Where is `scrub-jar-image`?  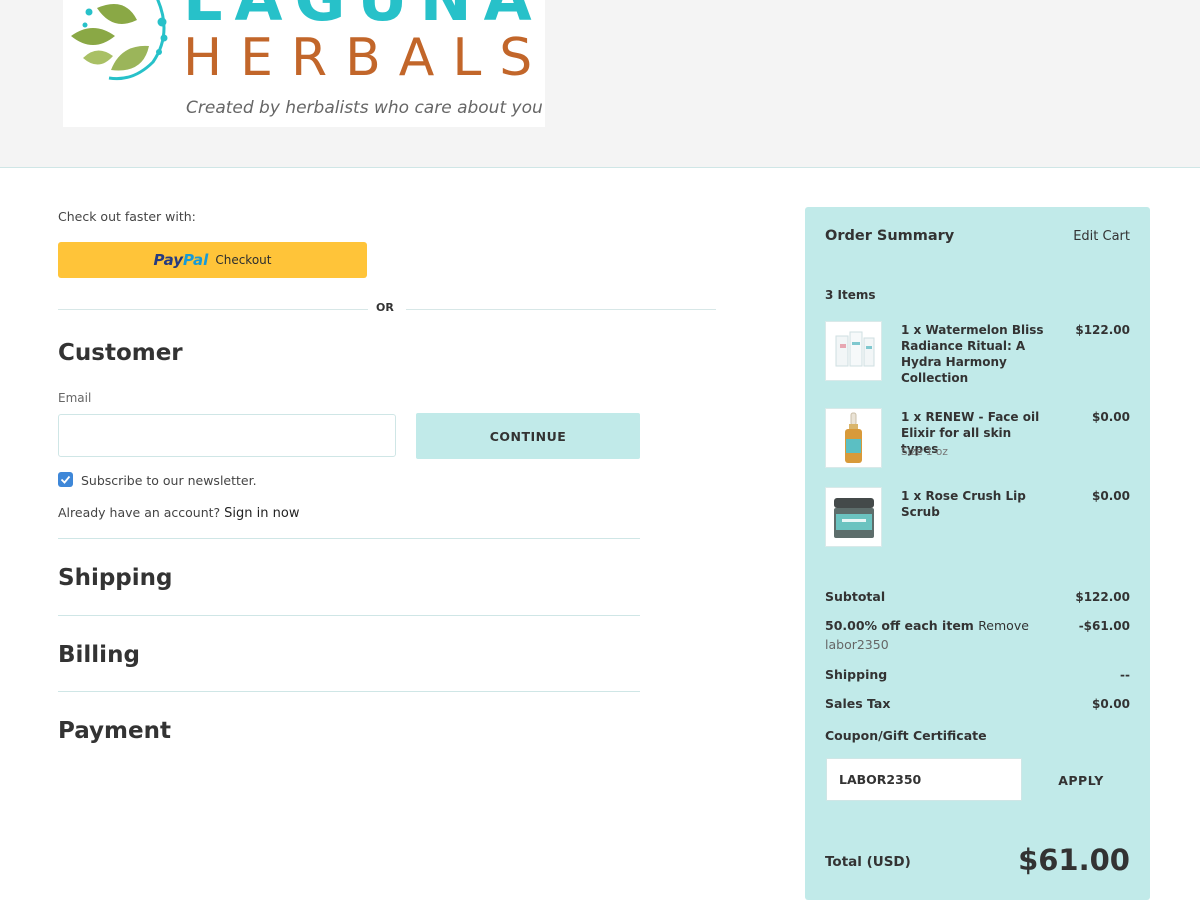 scrub-jar-image is located at coordinates (853, 517).